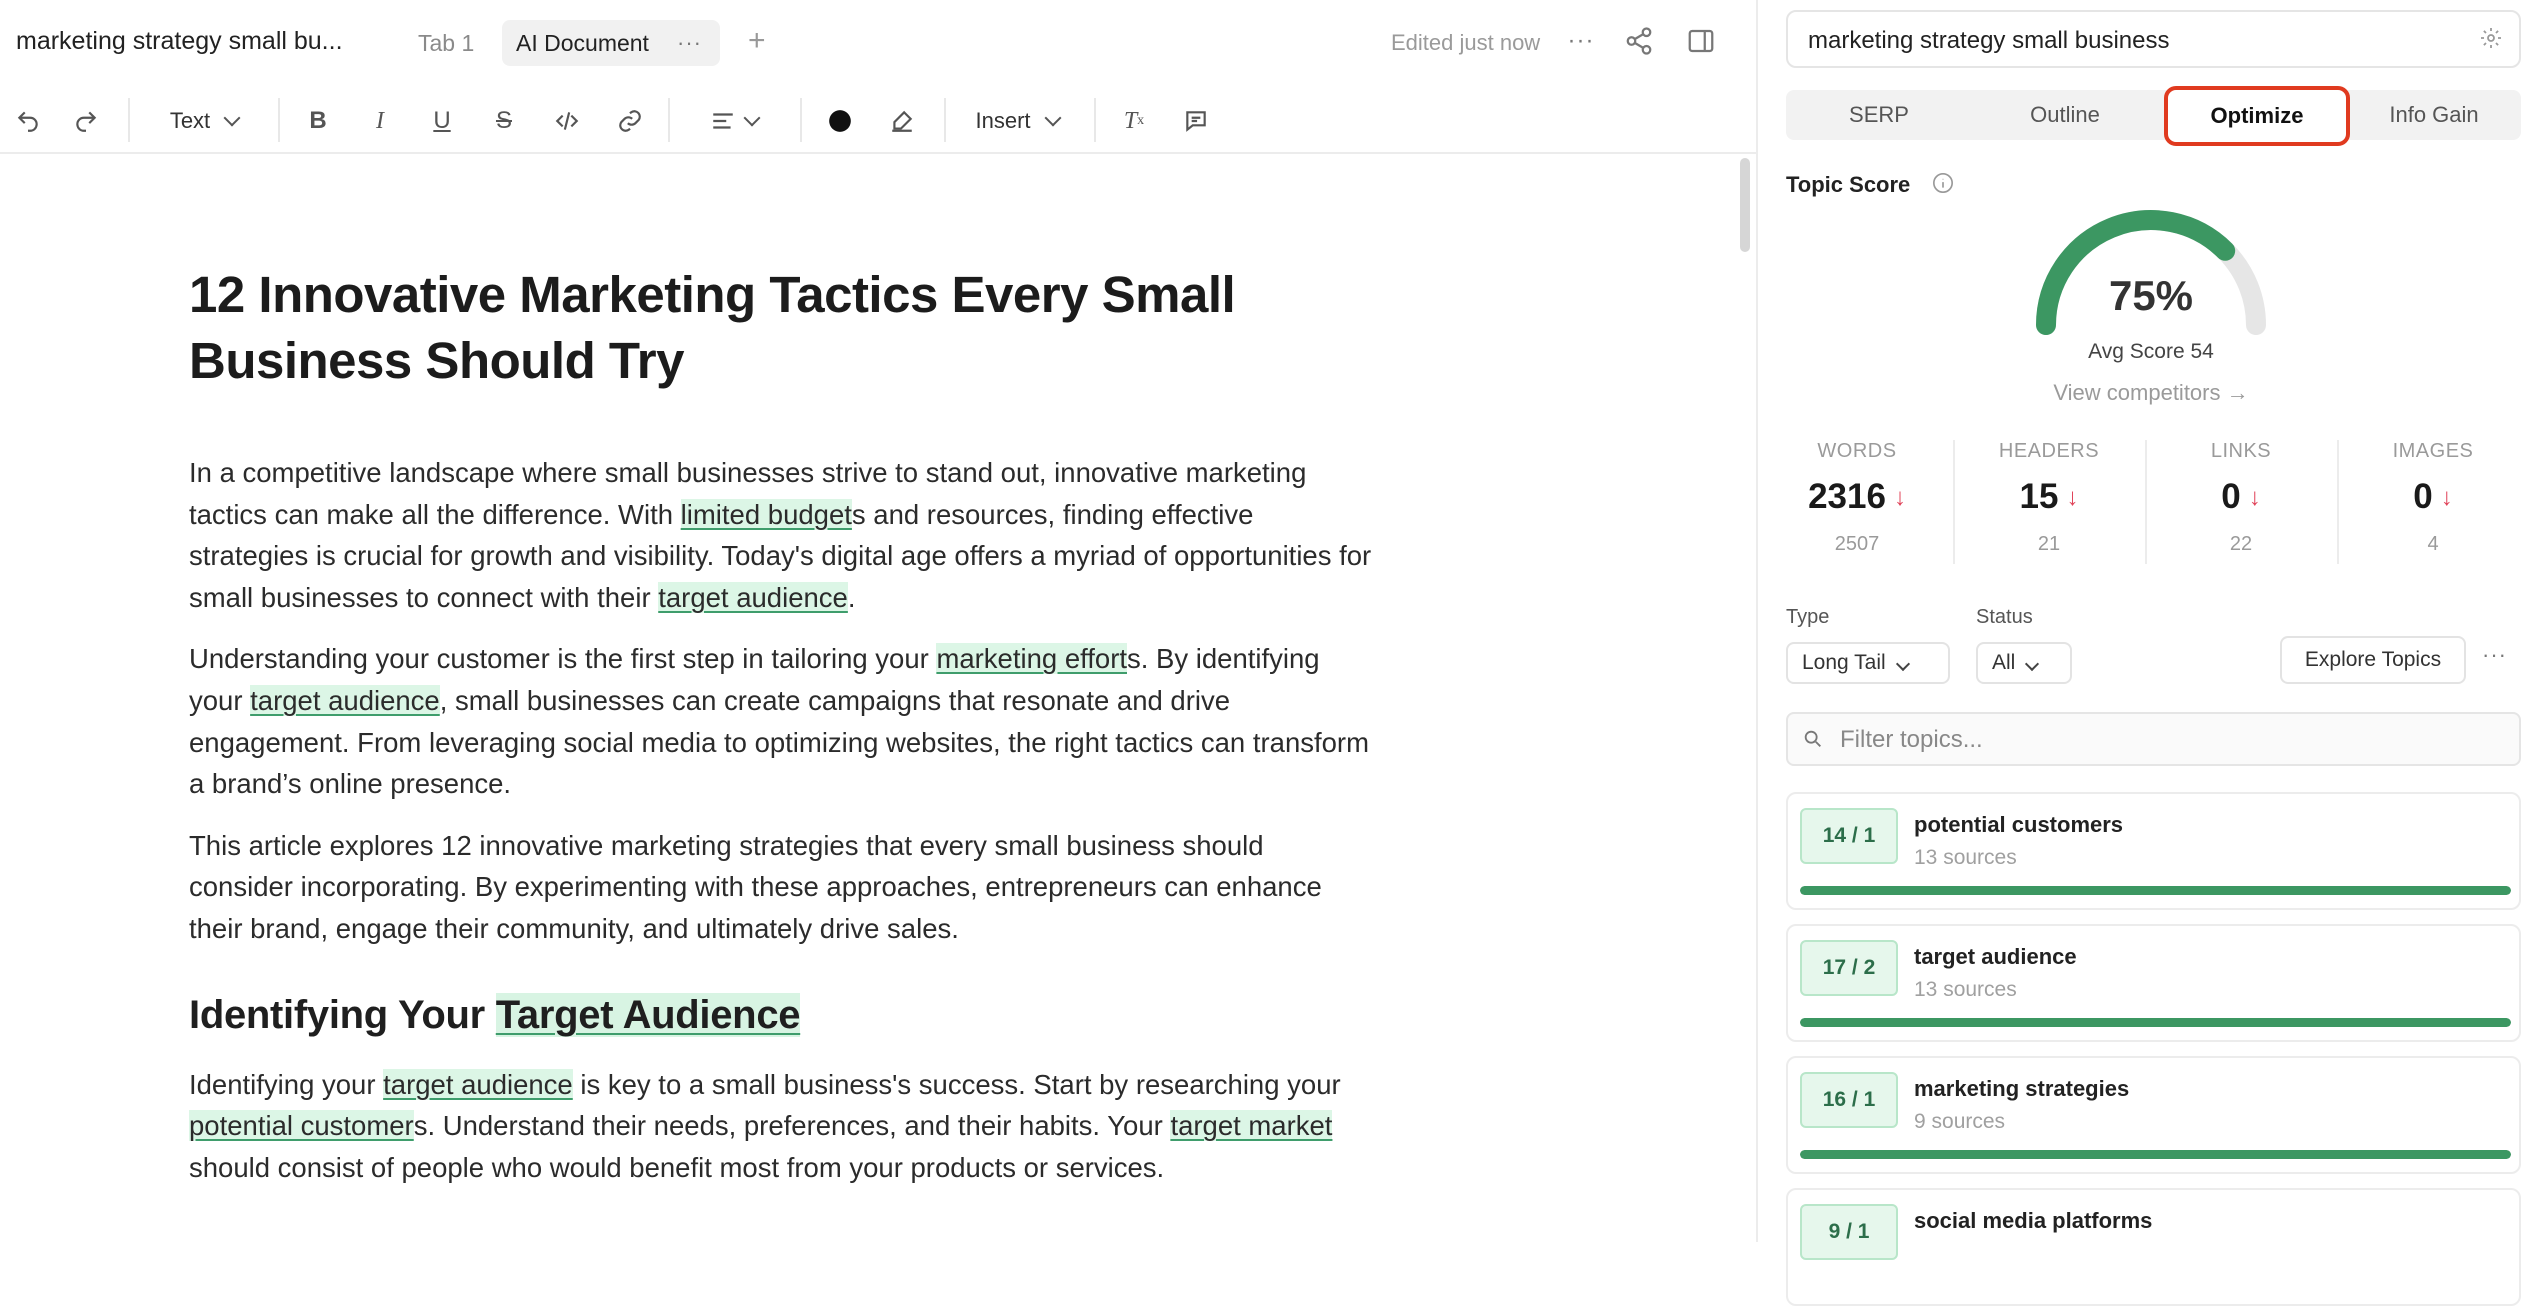 The width and height of the screenshot is (2526, 1306). Describe the element at coordinates (2049, 451) in the screenshot. I see `stat-label: HEADERS` at that location.